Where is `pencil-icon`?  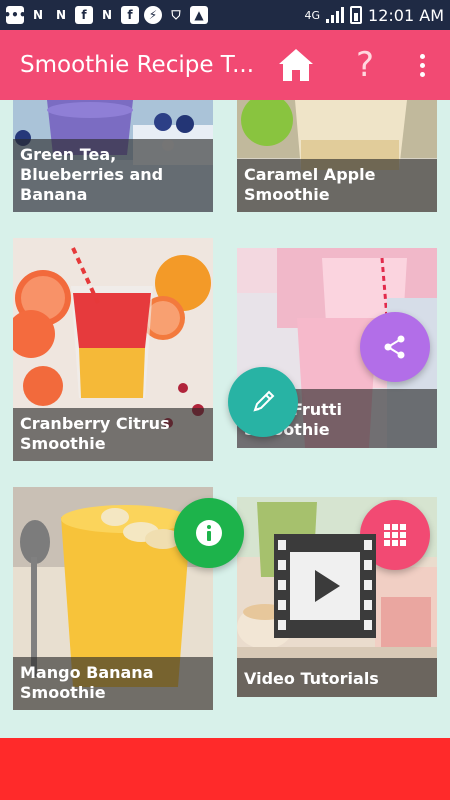 pencil-icon is located at coordinates (264, 401).